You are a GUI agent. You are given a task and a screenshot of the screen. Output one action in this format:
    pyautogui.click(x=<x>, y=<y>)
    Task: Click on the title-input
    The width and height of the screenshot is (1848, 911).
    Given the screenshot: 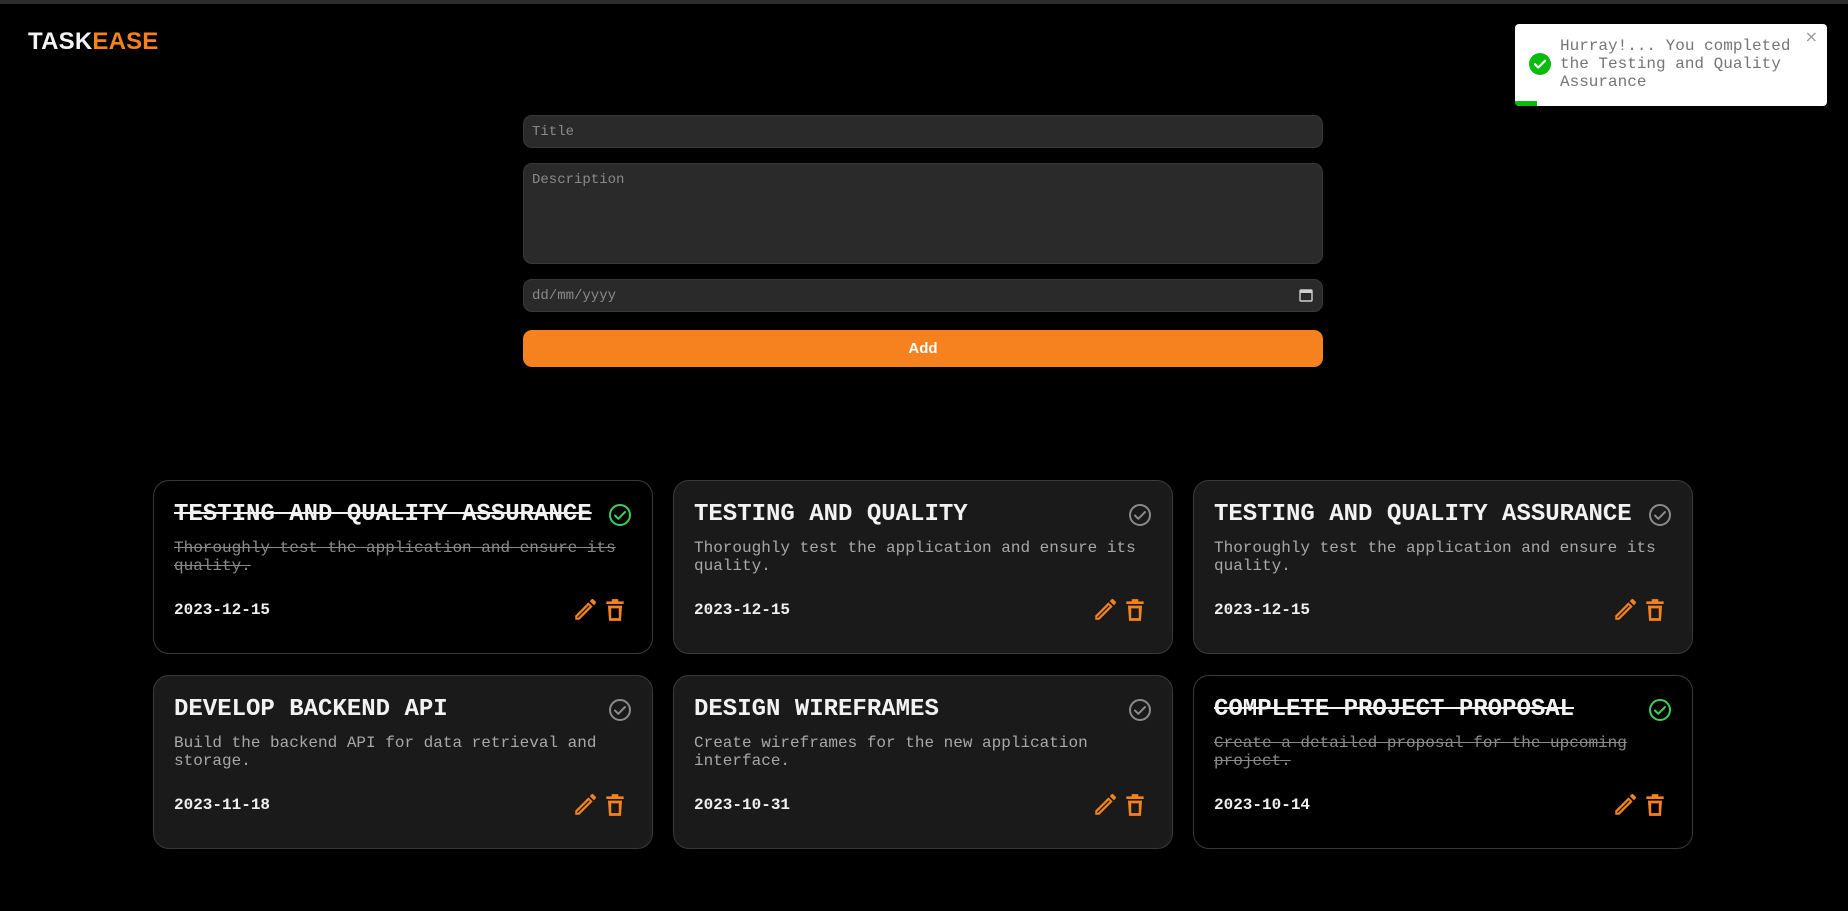 What is the action you would take?
    pyautogui.click(x=923, y=131)
    